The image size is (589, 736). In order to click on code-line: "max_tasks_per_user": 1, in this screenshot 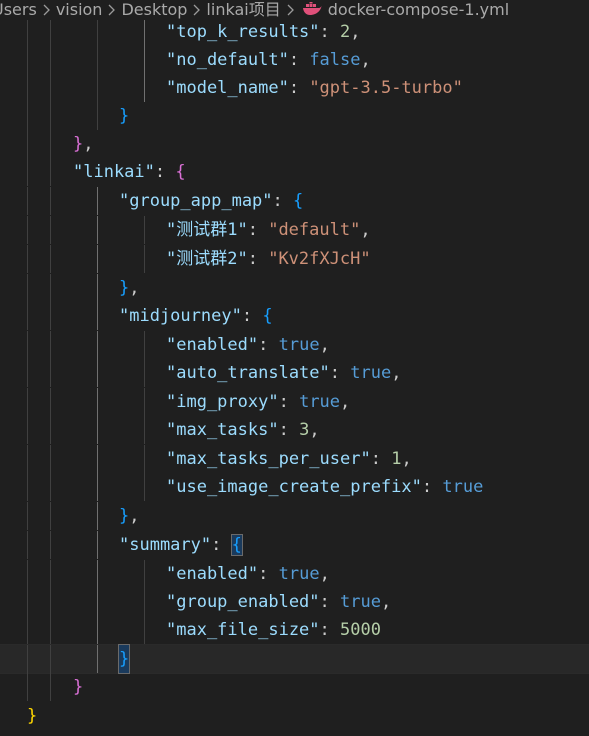, I will do `click(294, 459)`.